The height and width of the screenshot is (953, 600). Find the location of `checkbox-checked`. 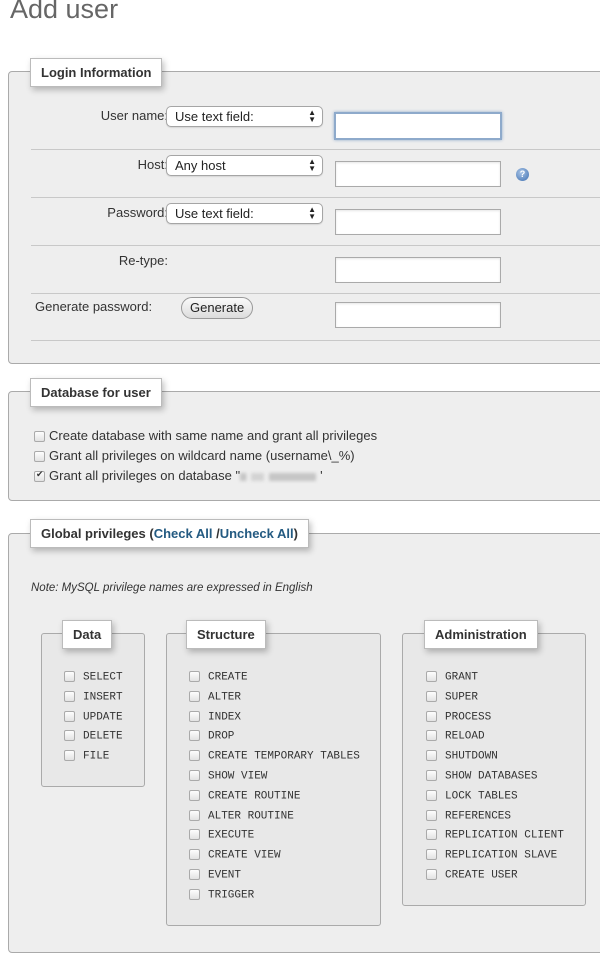

checkbox-checked is located at coordinates (39, 476).